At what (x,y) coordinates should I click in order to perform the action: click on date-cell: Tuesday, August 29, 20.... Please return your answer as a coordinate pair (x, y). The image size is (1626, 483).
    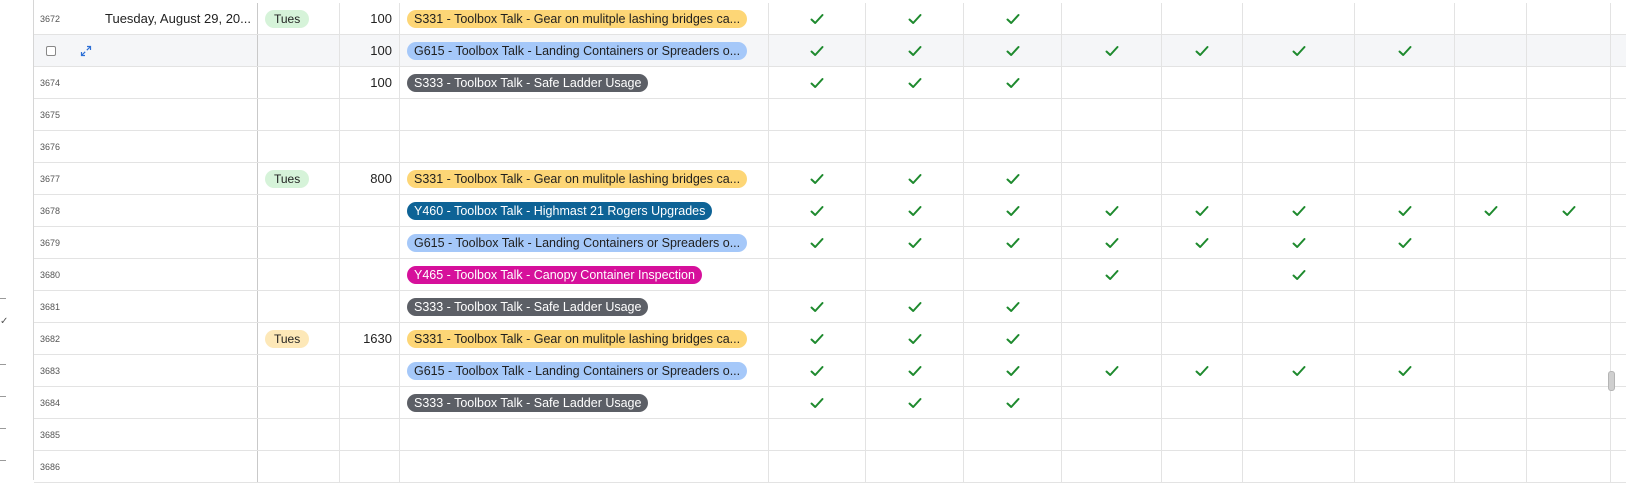
    Looking at the image, I should click on (176, 18).